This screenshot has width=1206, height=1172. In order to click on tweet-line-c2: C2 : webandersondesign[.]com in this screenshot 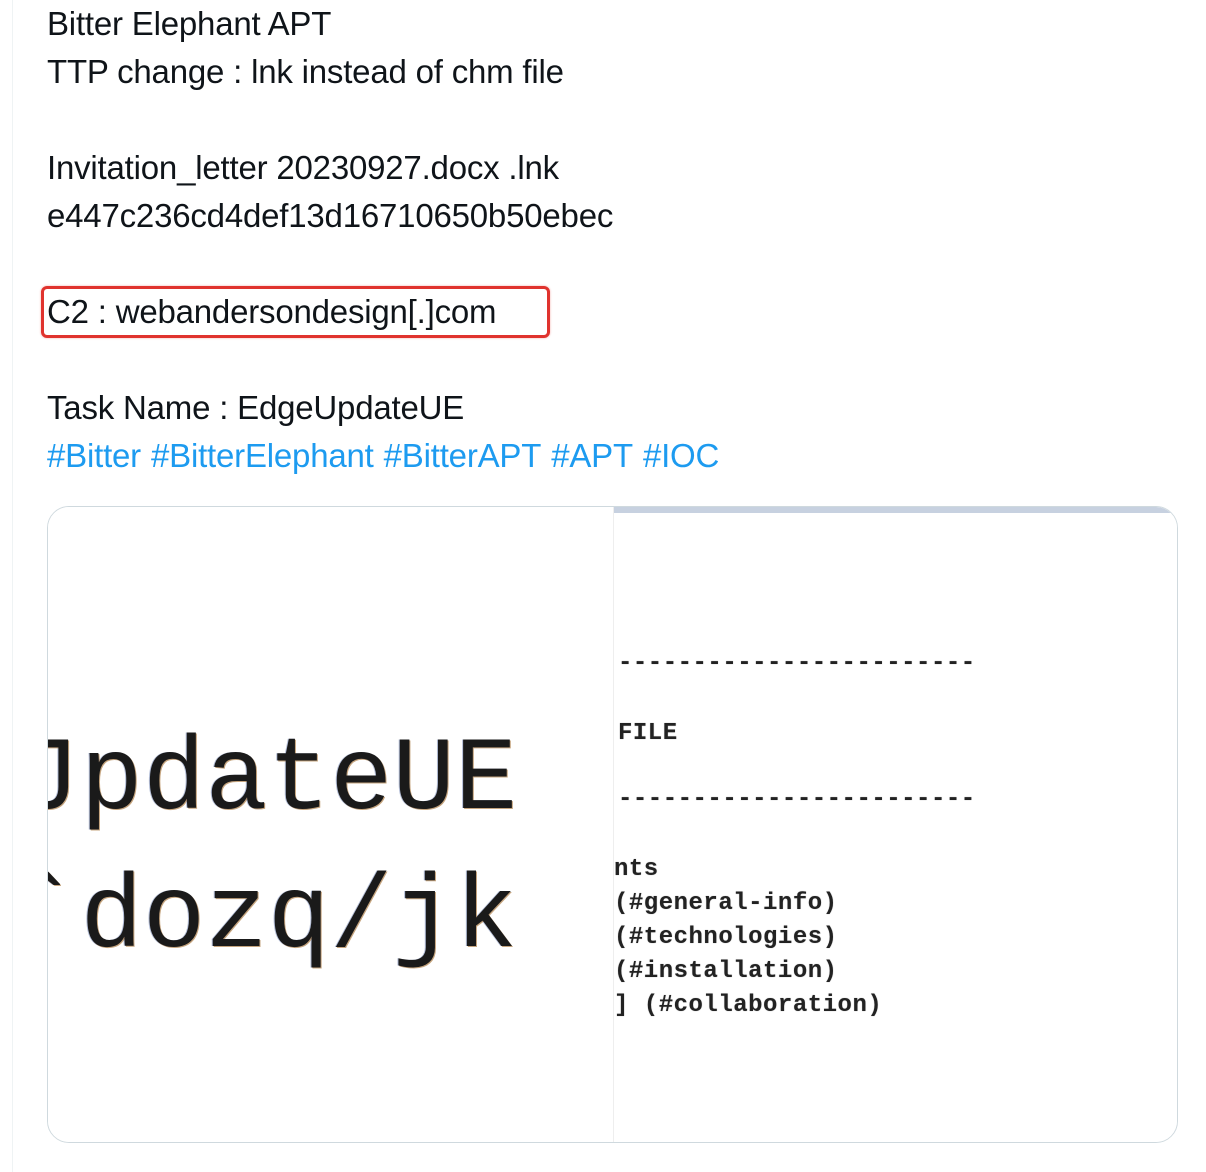, I will do `click(609, 312)`.